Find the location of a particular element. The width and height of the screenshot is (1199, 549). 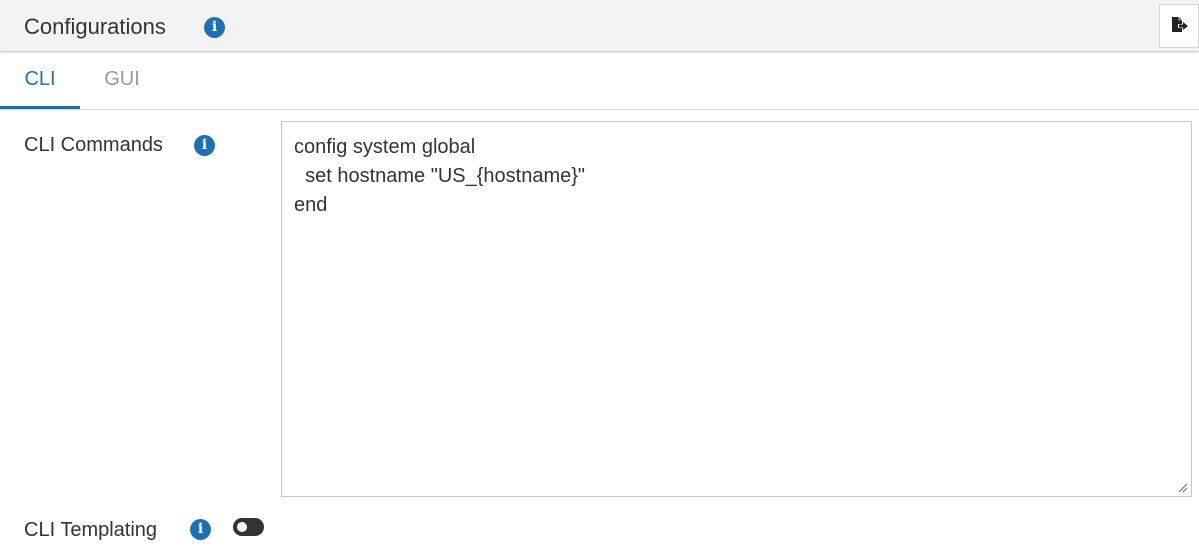

cli-templating-toggle is located at coordinates (248, 527).